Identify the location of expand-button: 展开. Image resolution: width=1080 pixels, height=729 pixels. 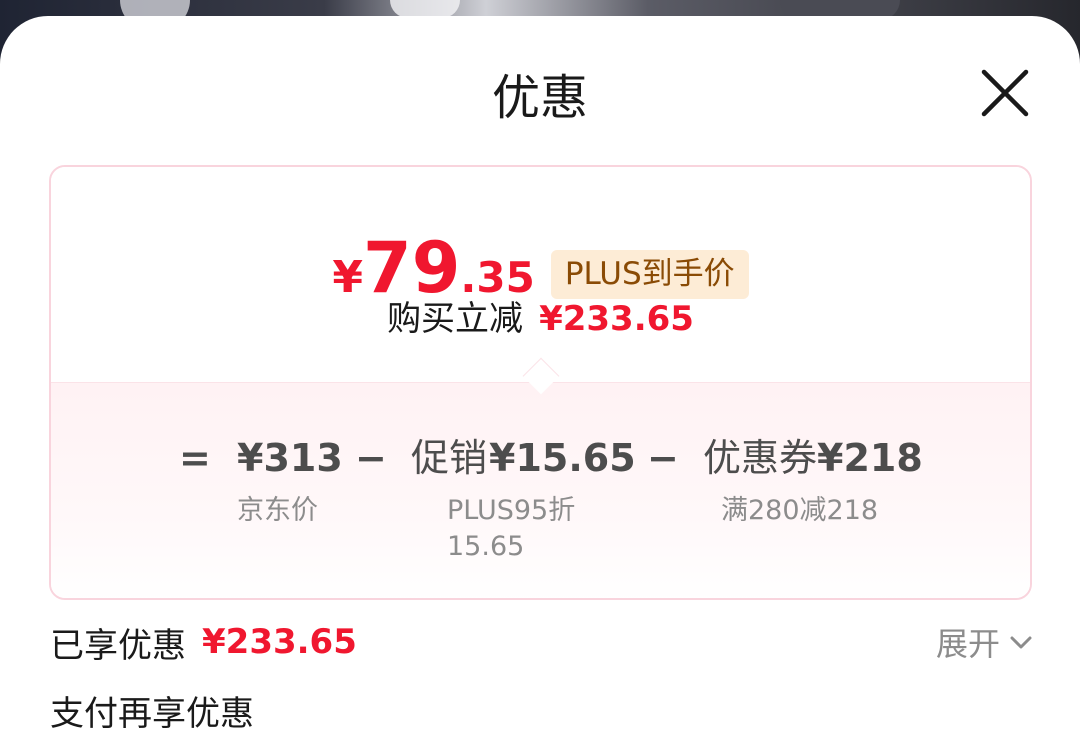
(985, 642).